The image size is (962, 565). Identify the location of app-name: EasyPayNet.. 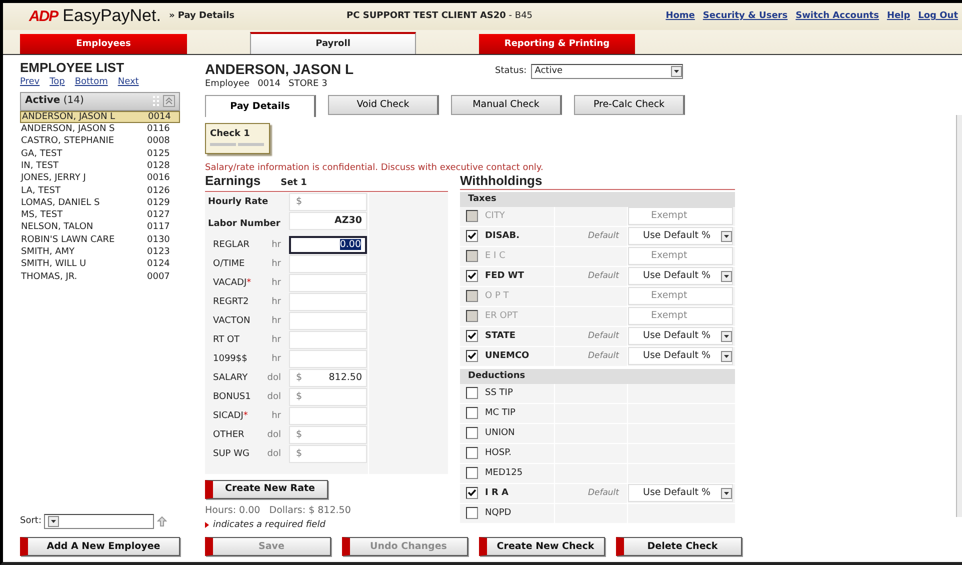
(111, 16).